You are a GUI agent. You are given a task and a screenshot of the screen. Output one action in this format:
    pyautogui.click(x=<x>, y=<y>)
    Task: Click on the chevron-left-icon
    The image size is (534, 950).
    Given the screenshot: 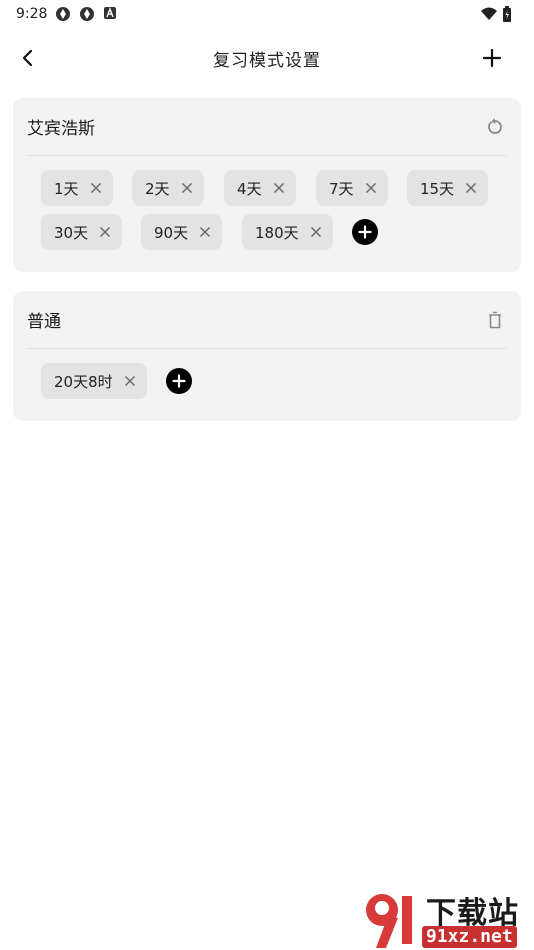 What is the action you would take?
    pyautogui.click(x=27, y=58)
    